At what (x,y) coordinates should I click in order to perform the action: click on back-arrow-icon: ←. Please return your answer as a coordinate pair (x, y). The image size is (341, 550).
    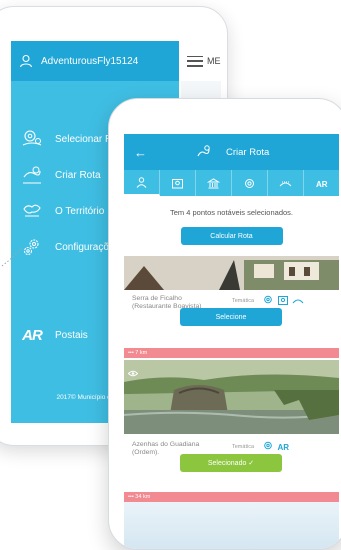
    Looking at the image, I should click on (140, 152).